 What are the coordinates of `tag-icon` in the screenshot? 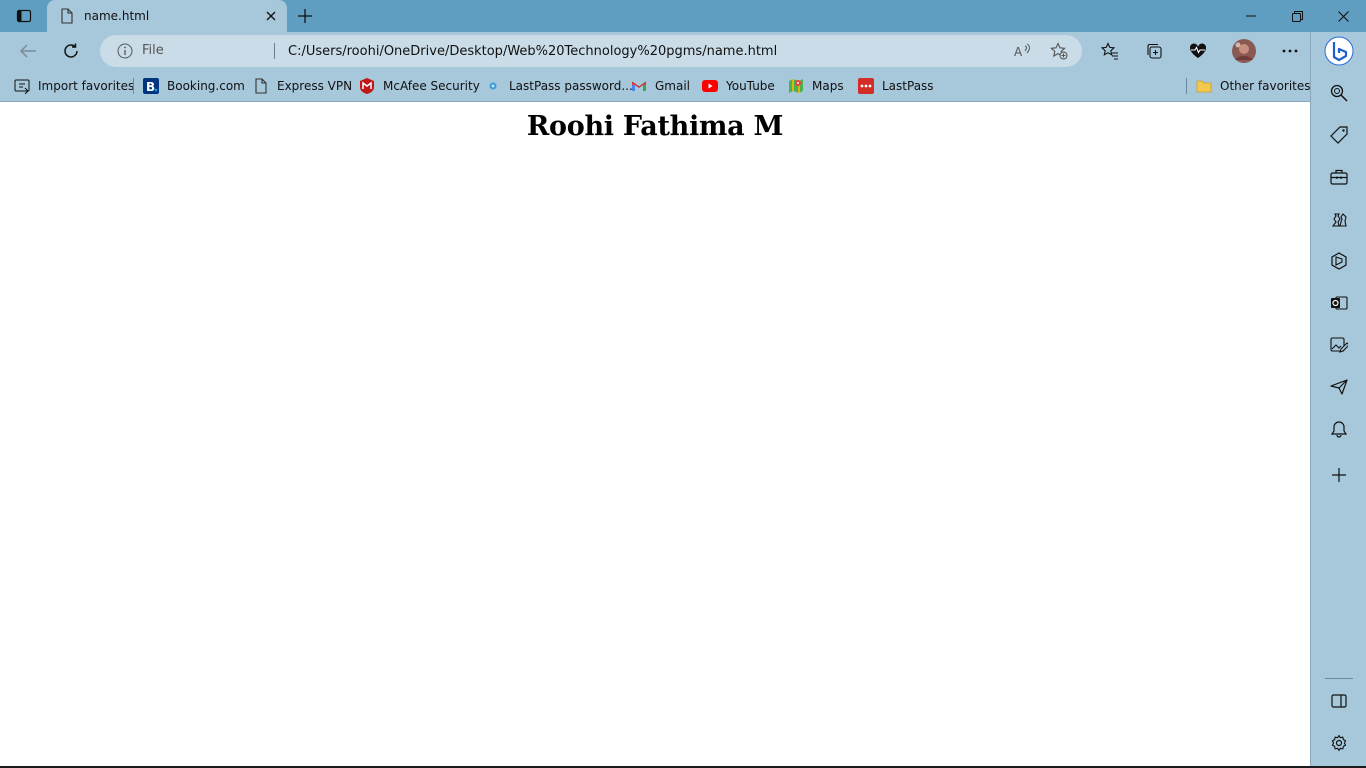 It's located at (1339, 135).